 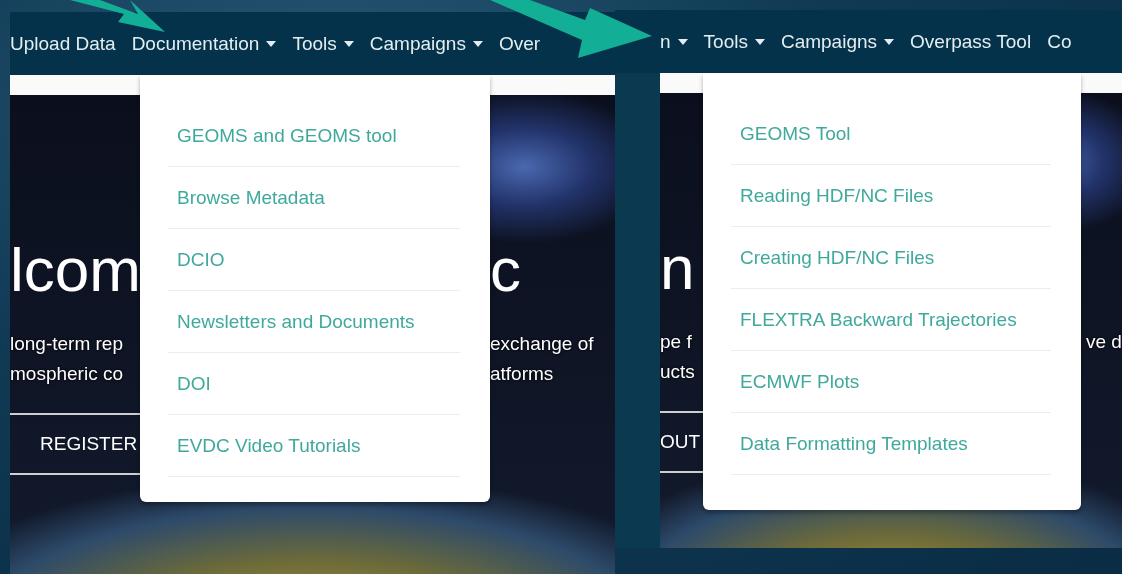 I want to click on hero-text: mospheric co, so click(x=67, y=374).